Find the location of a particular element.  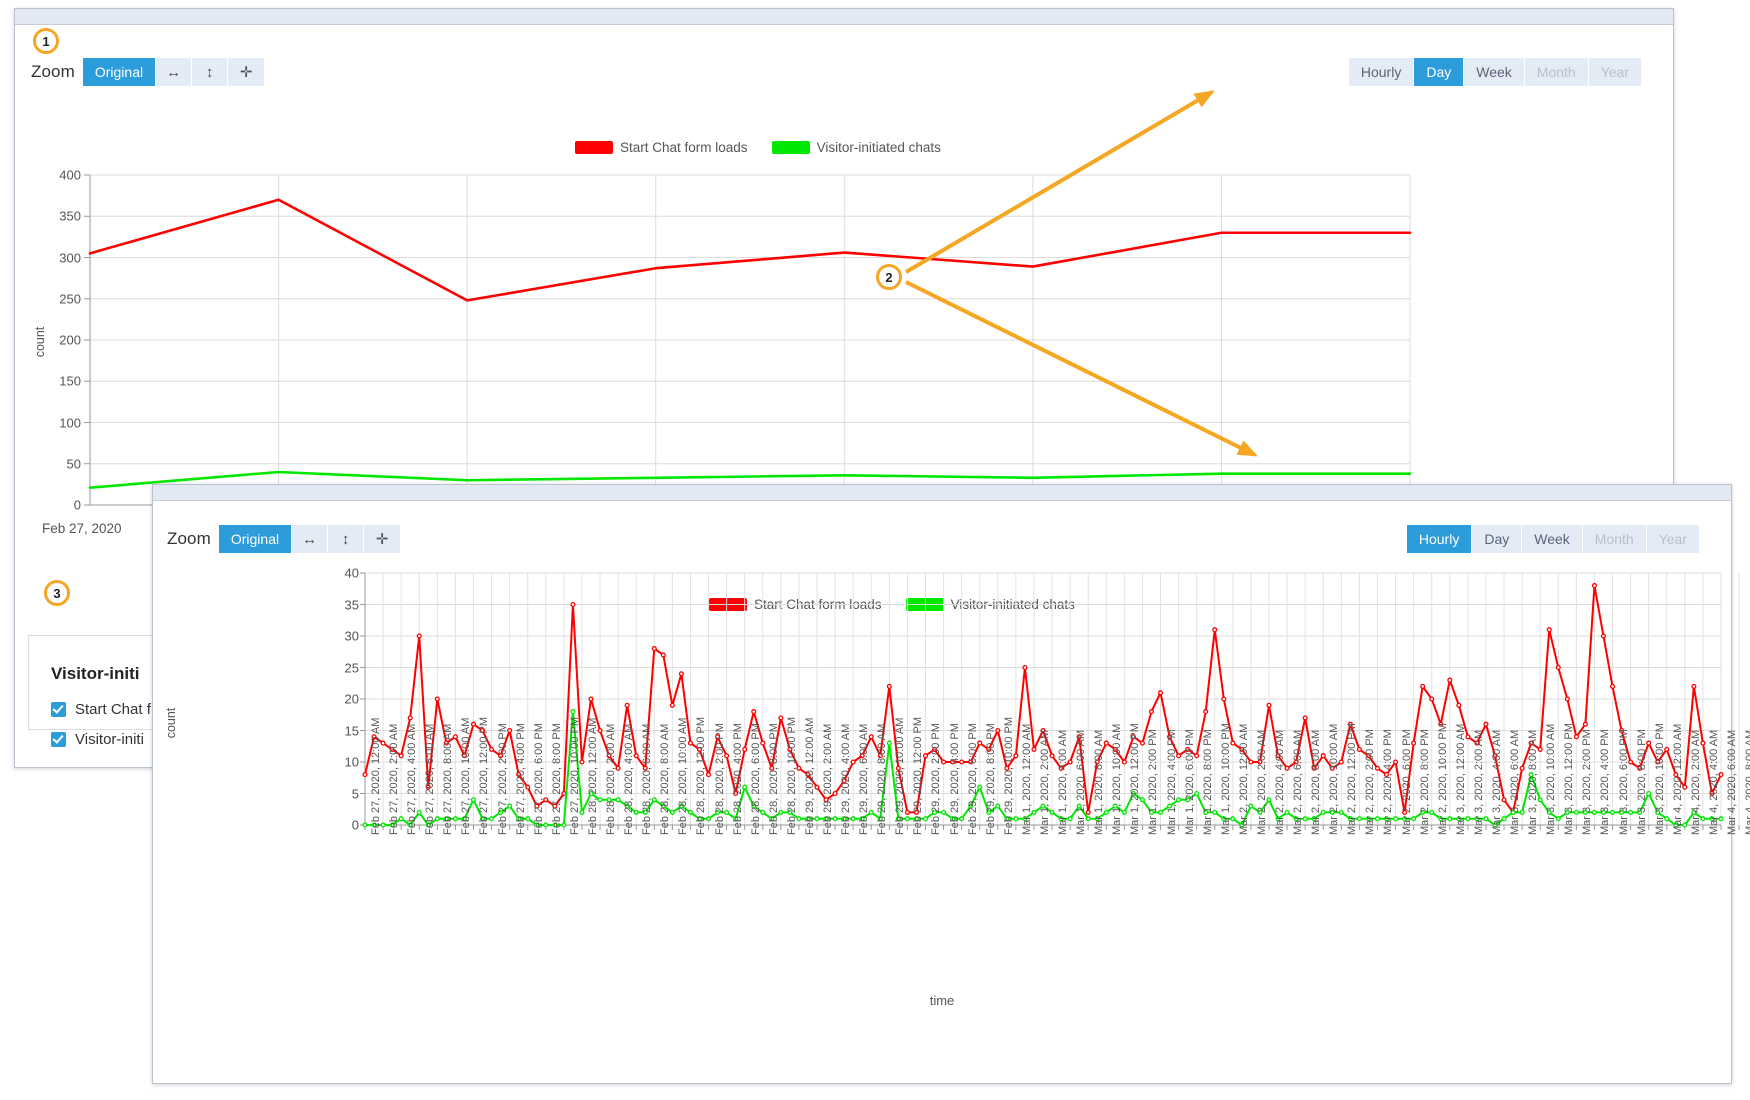

card-title: Visitor-initi is located at coordinates (95, 673).